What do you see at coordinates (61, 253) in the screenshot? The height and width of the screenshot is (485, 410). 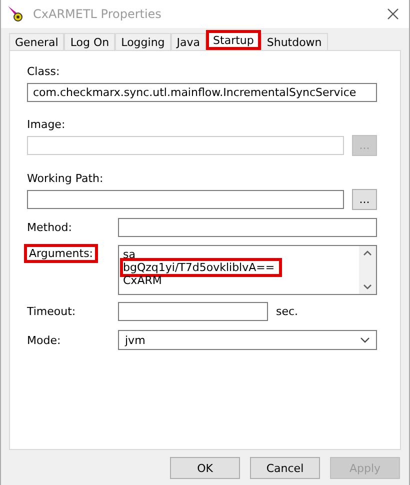 I see `field-label: Arguments:` at bounding box center [61, 253].